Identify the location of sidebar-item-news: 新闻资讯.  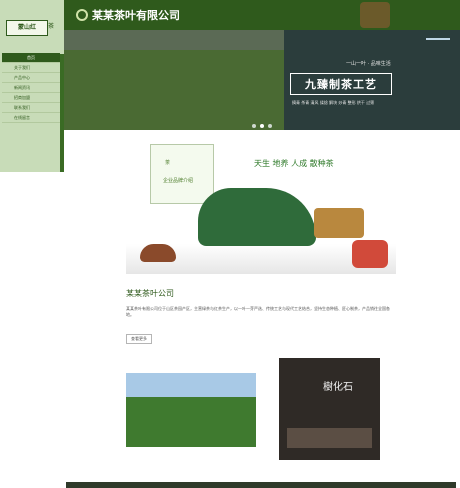
(31, 88).